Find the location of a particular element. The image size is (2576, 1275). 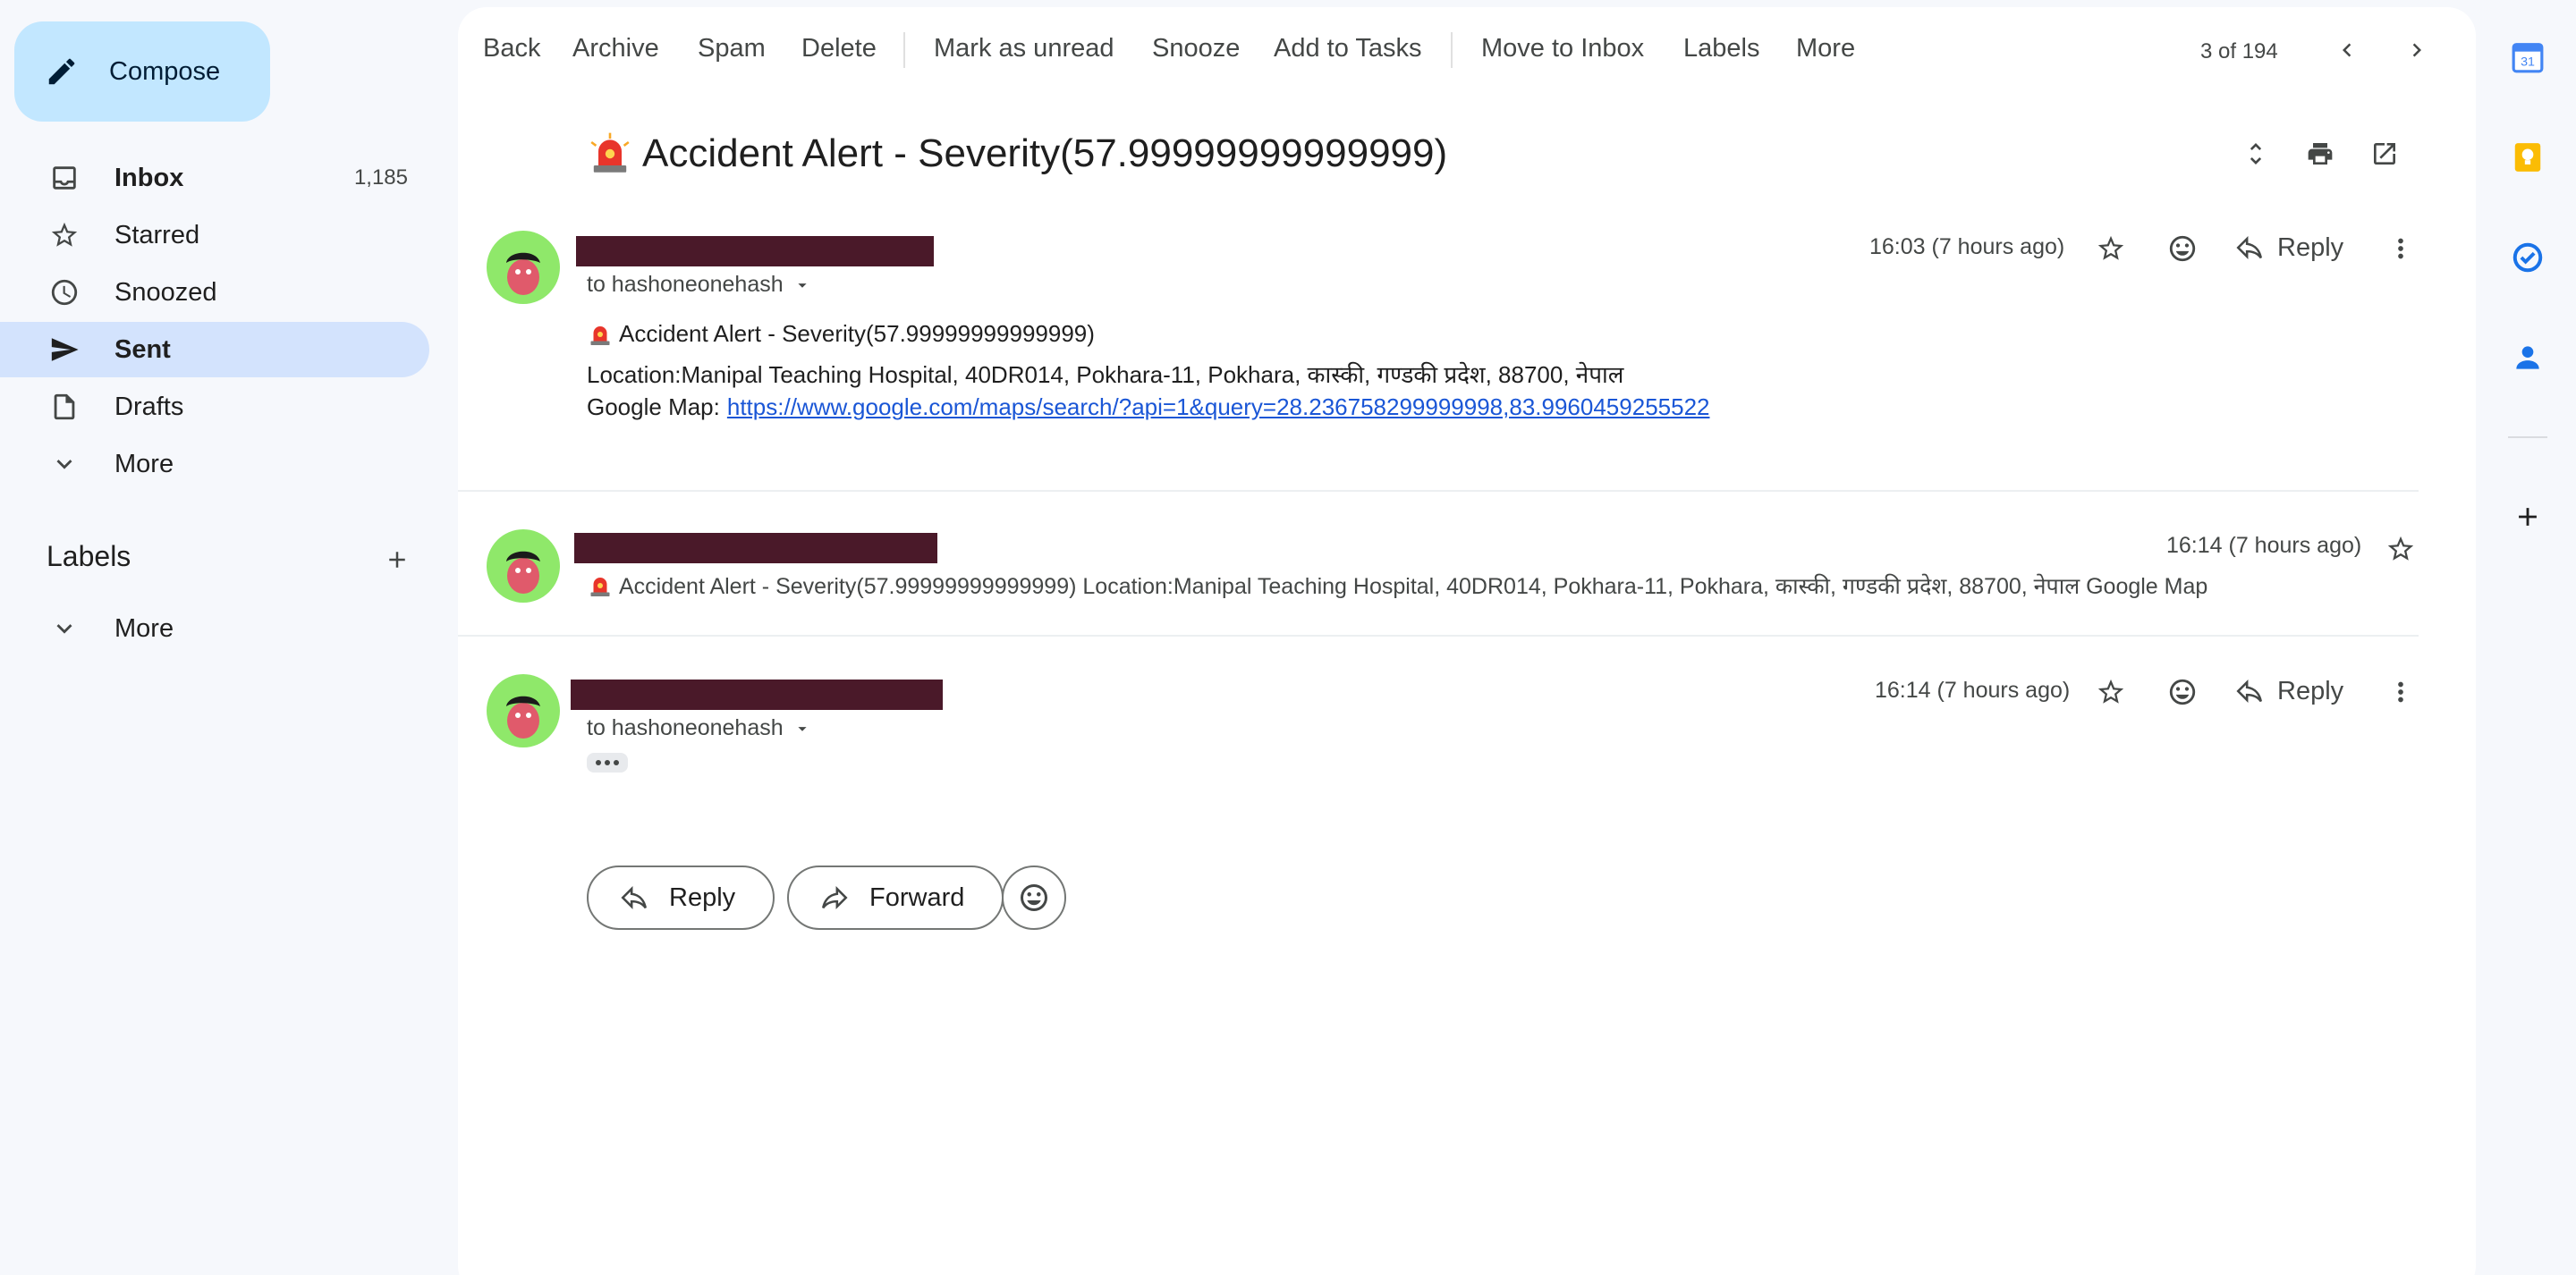

sidebar-item-starred: Starred is located at coordinates (214, 235).